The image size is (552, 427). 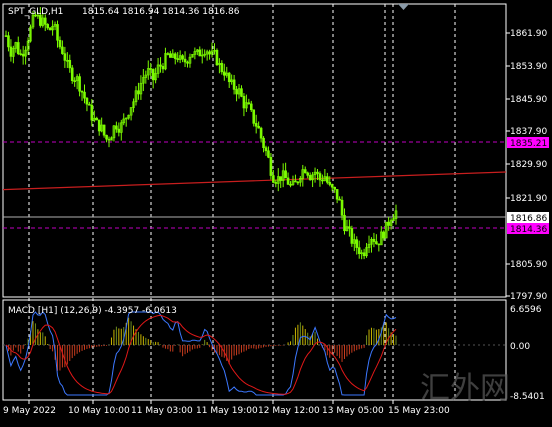 What do you see at coordinates (99, 411) in the screenshot?
I see `time-label: 10 May 10:00` at bounding box center [99, 411].